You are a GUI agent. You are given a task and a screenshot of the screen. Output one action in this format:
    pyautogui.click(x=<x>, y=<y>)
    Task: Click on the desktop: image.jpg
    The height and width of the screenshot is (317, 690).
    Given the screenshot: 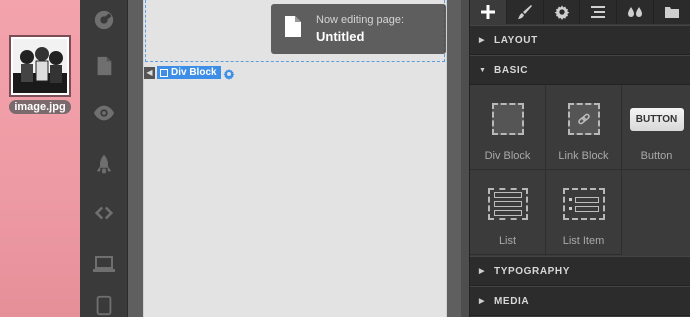 What is the action you would take?
    pyautogui.click(x=40, y=158)
    